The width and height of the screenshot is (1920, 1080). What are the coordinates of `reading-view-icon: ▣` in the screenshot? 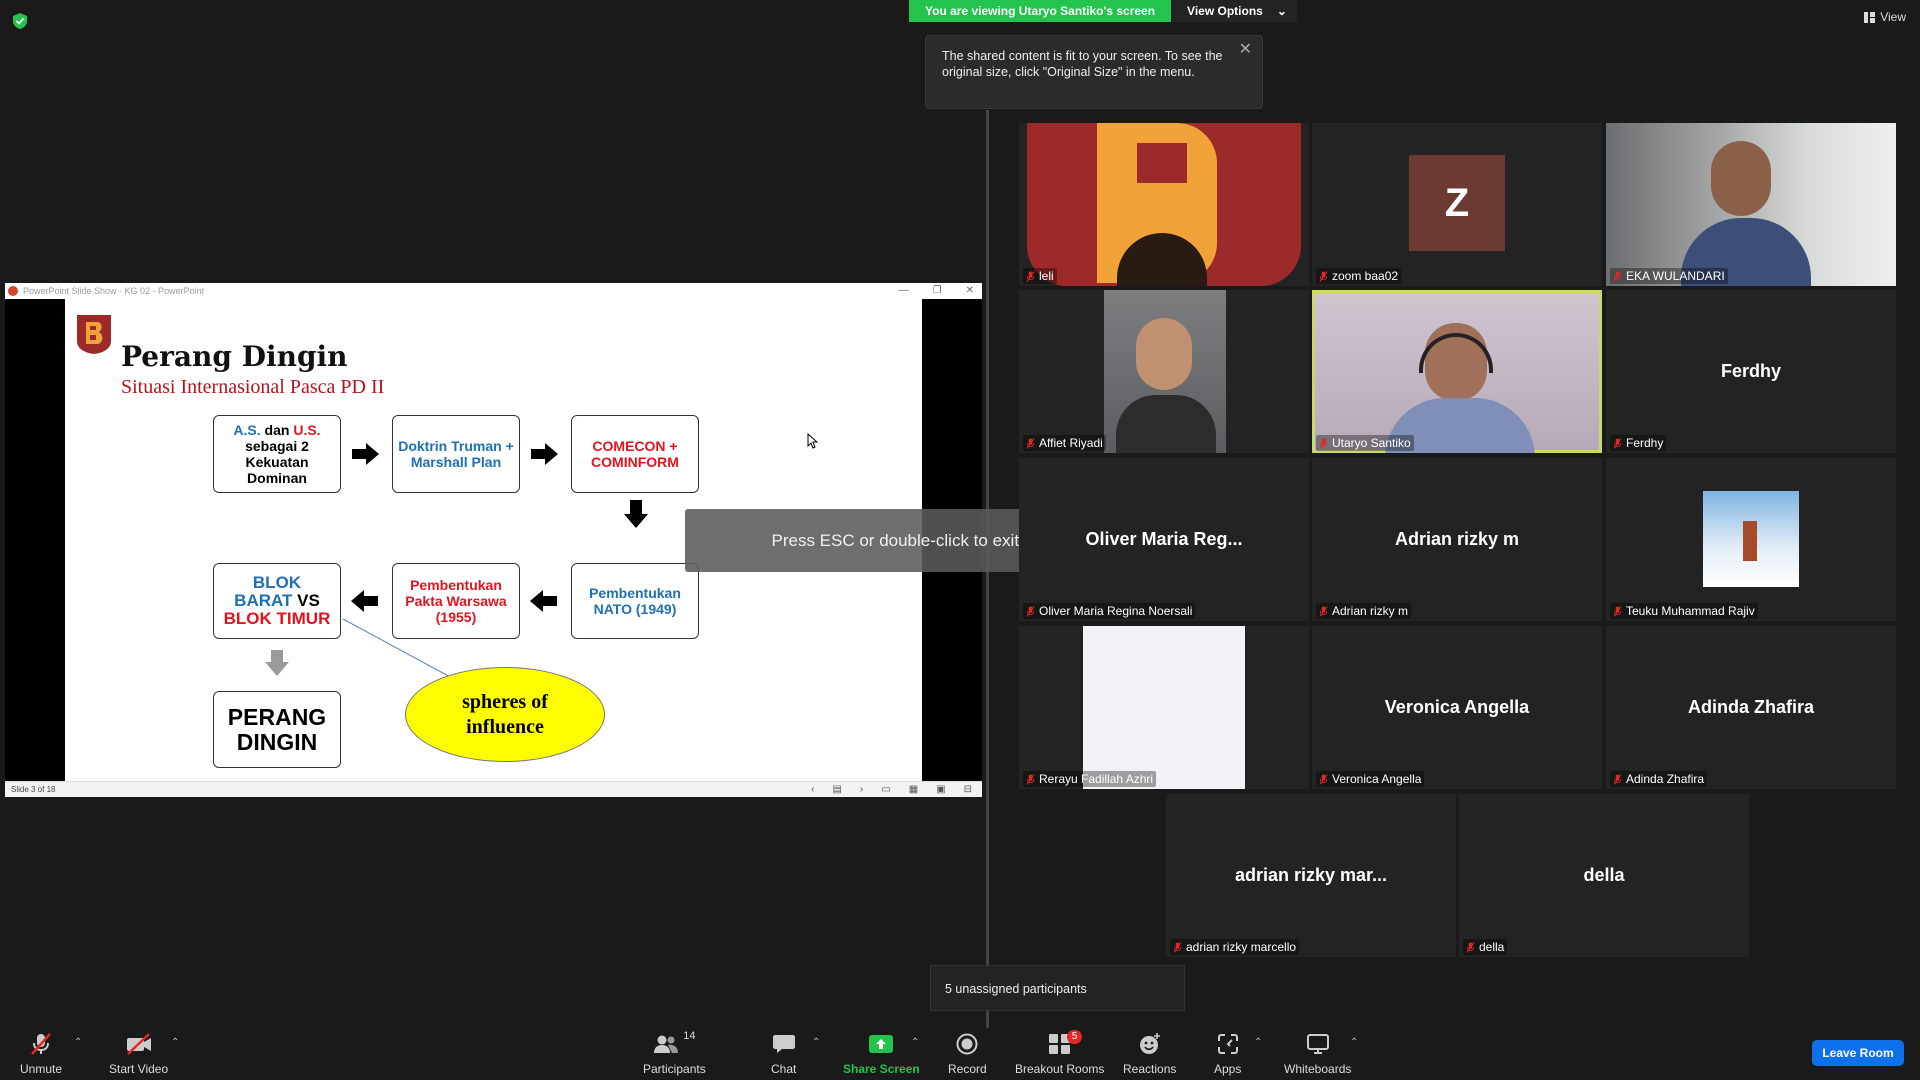 It's located at (940, 790).